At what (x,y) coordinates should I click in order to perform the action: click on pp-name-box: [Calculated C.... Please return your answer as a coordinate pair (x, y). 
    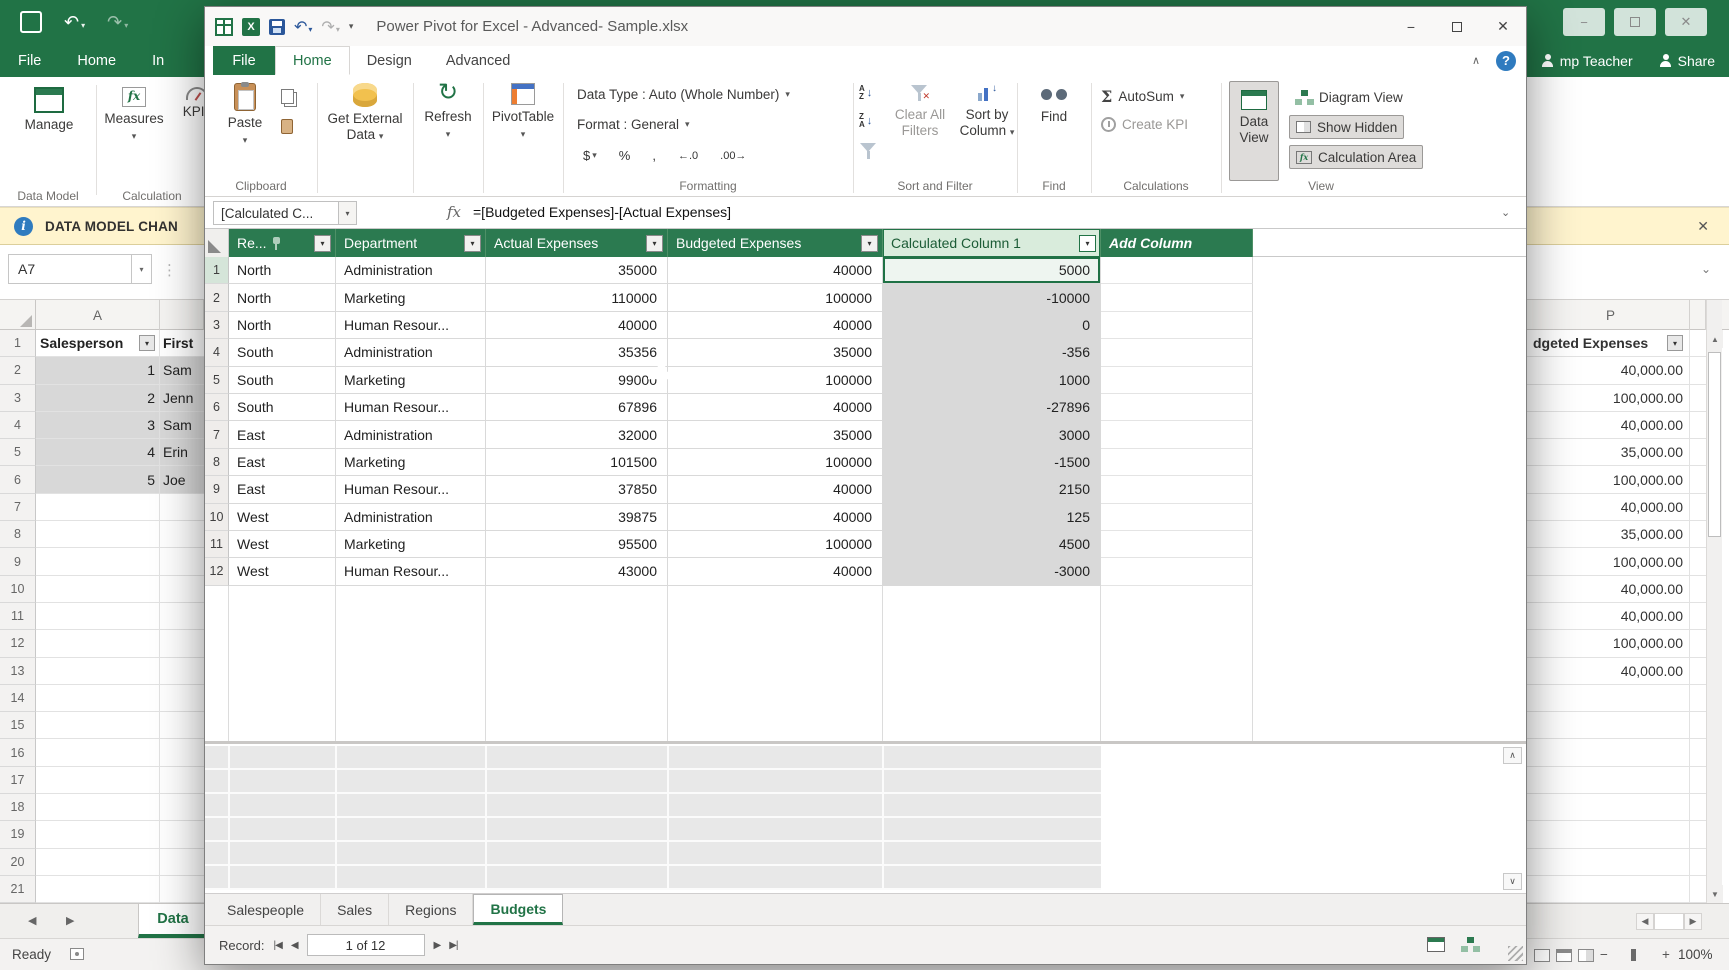
    Looking at the image, I should click on (276, 213).